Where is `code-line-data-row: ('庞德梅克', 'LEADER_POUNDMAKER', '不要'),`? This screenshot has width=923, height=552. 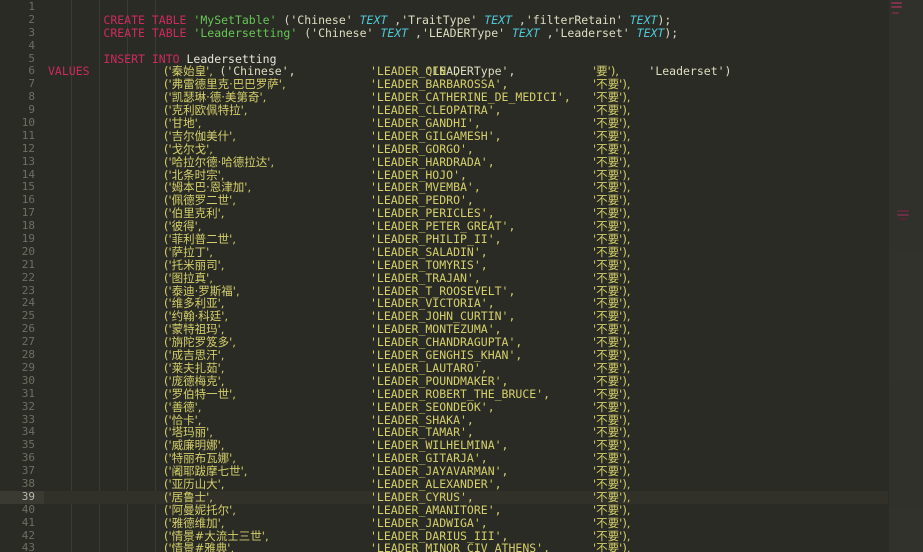 code-line-data-row: ('庞德梅克', 'LEADER_POUNDMAKER', '不要'), is located at coordinates (483, 380).